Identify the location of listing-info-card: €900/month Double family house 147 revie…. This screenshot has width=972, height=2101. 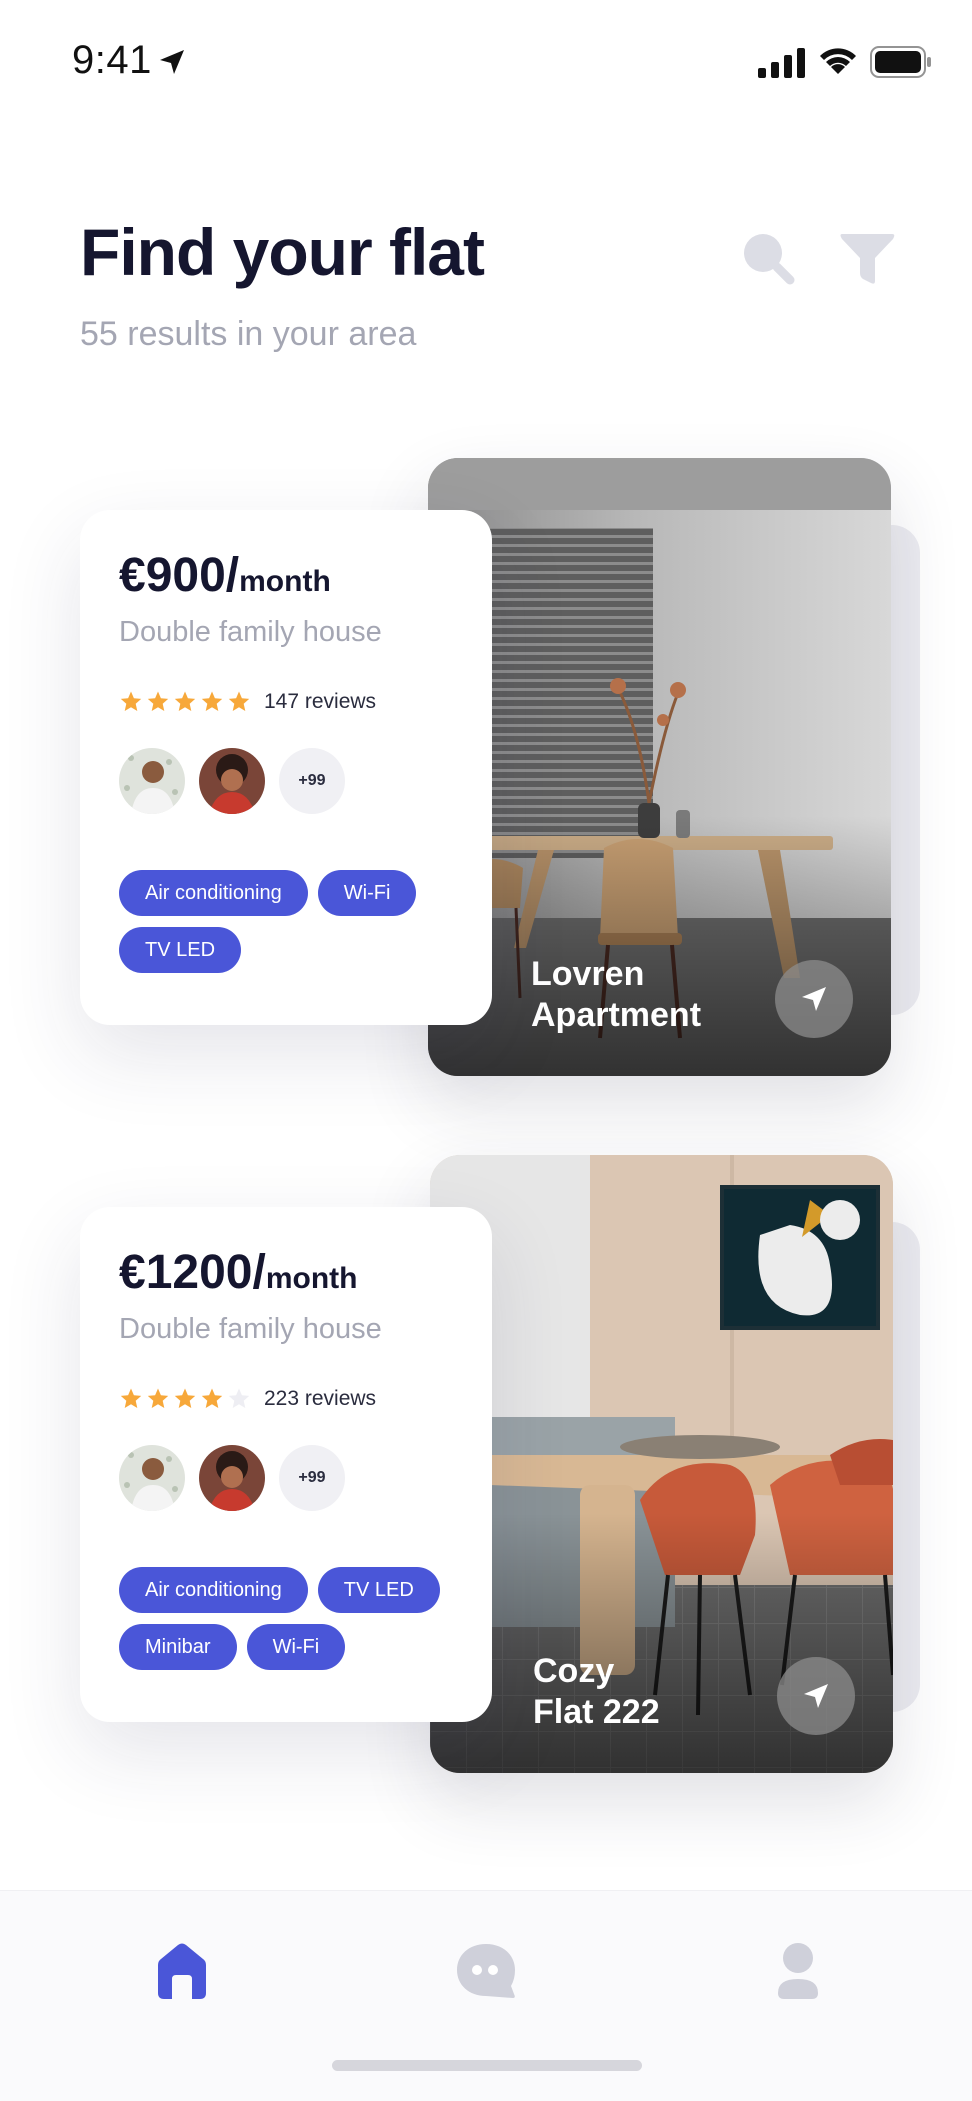
(286, 767).